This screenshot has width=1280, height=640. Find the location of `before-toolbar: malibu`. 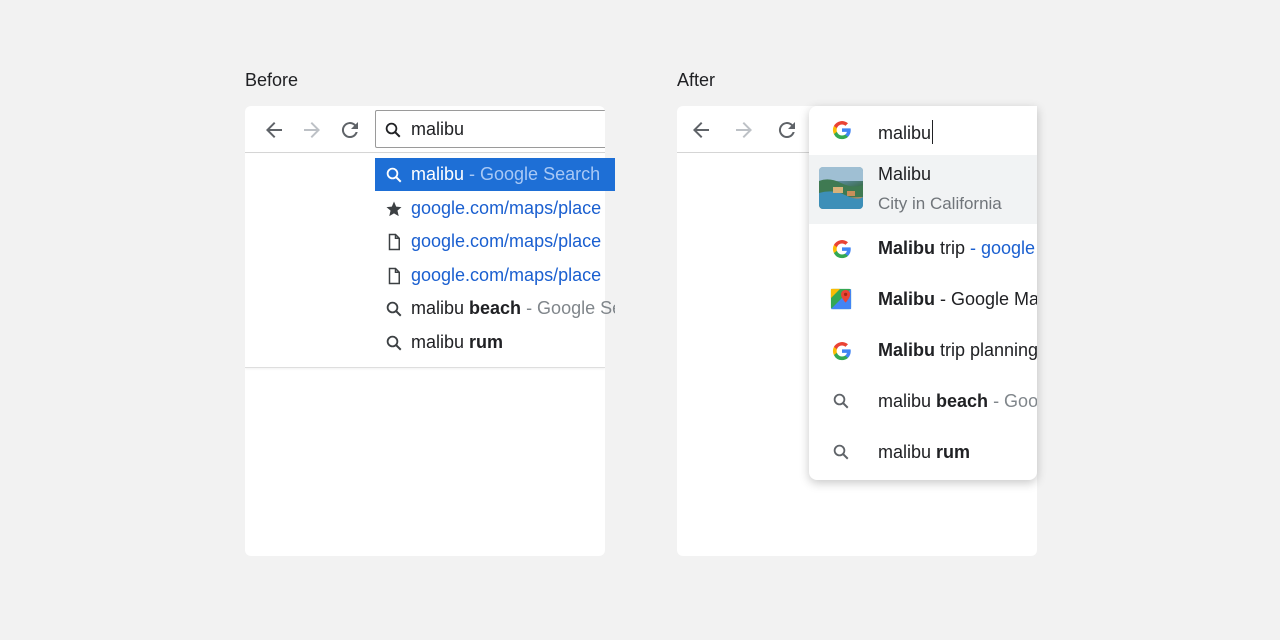

before-toolbar: malibu is located at coordinates (425, 129).